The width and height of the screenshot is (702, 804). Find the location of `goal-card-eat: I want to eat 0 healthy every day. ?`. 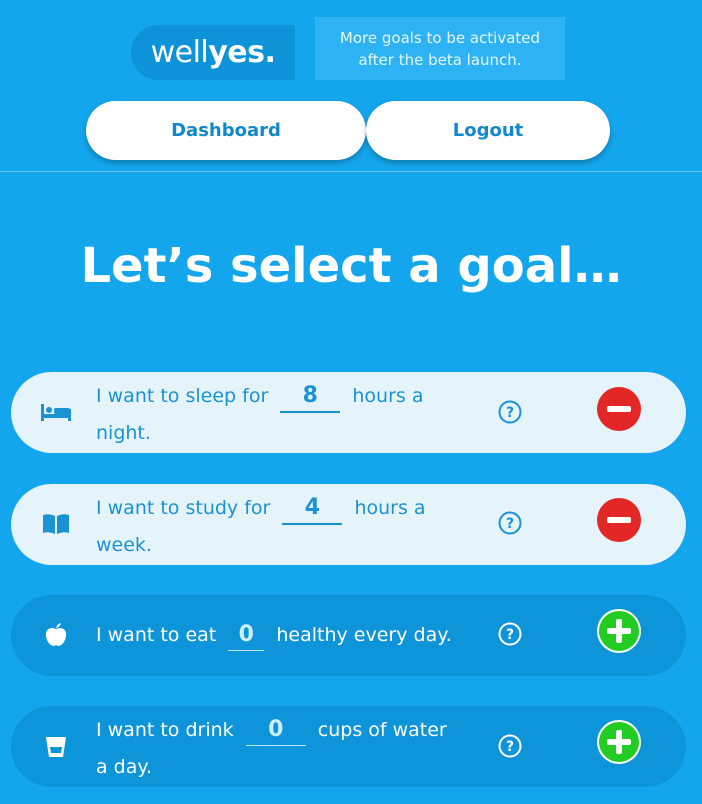

goal-card-eat: I want to eat 0 healthy every day. ? is located at coordinates (348, 635).